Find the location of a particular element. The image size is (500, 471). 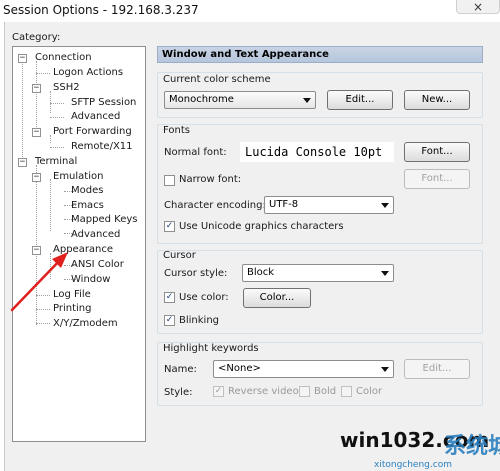

encoding-select: UTF-8 is located at coordinates (329, 205).